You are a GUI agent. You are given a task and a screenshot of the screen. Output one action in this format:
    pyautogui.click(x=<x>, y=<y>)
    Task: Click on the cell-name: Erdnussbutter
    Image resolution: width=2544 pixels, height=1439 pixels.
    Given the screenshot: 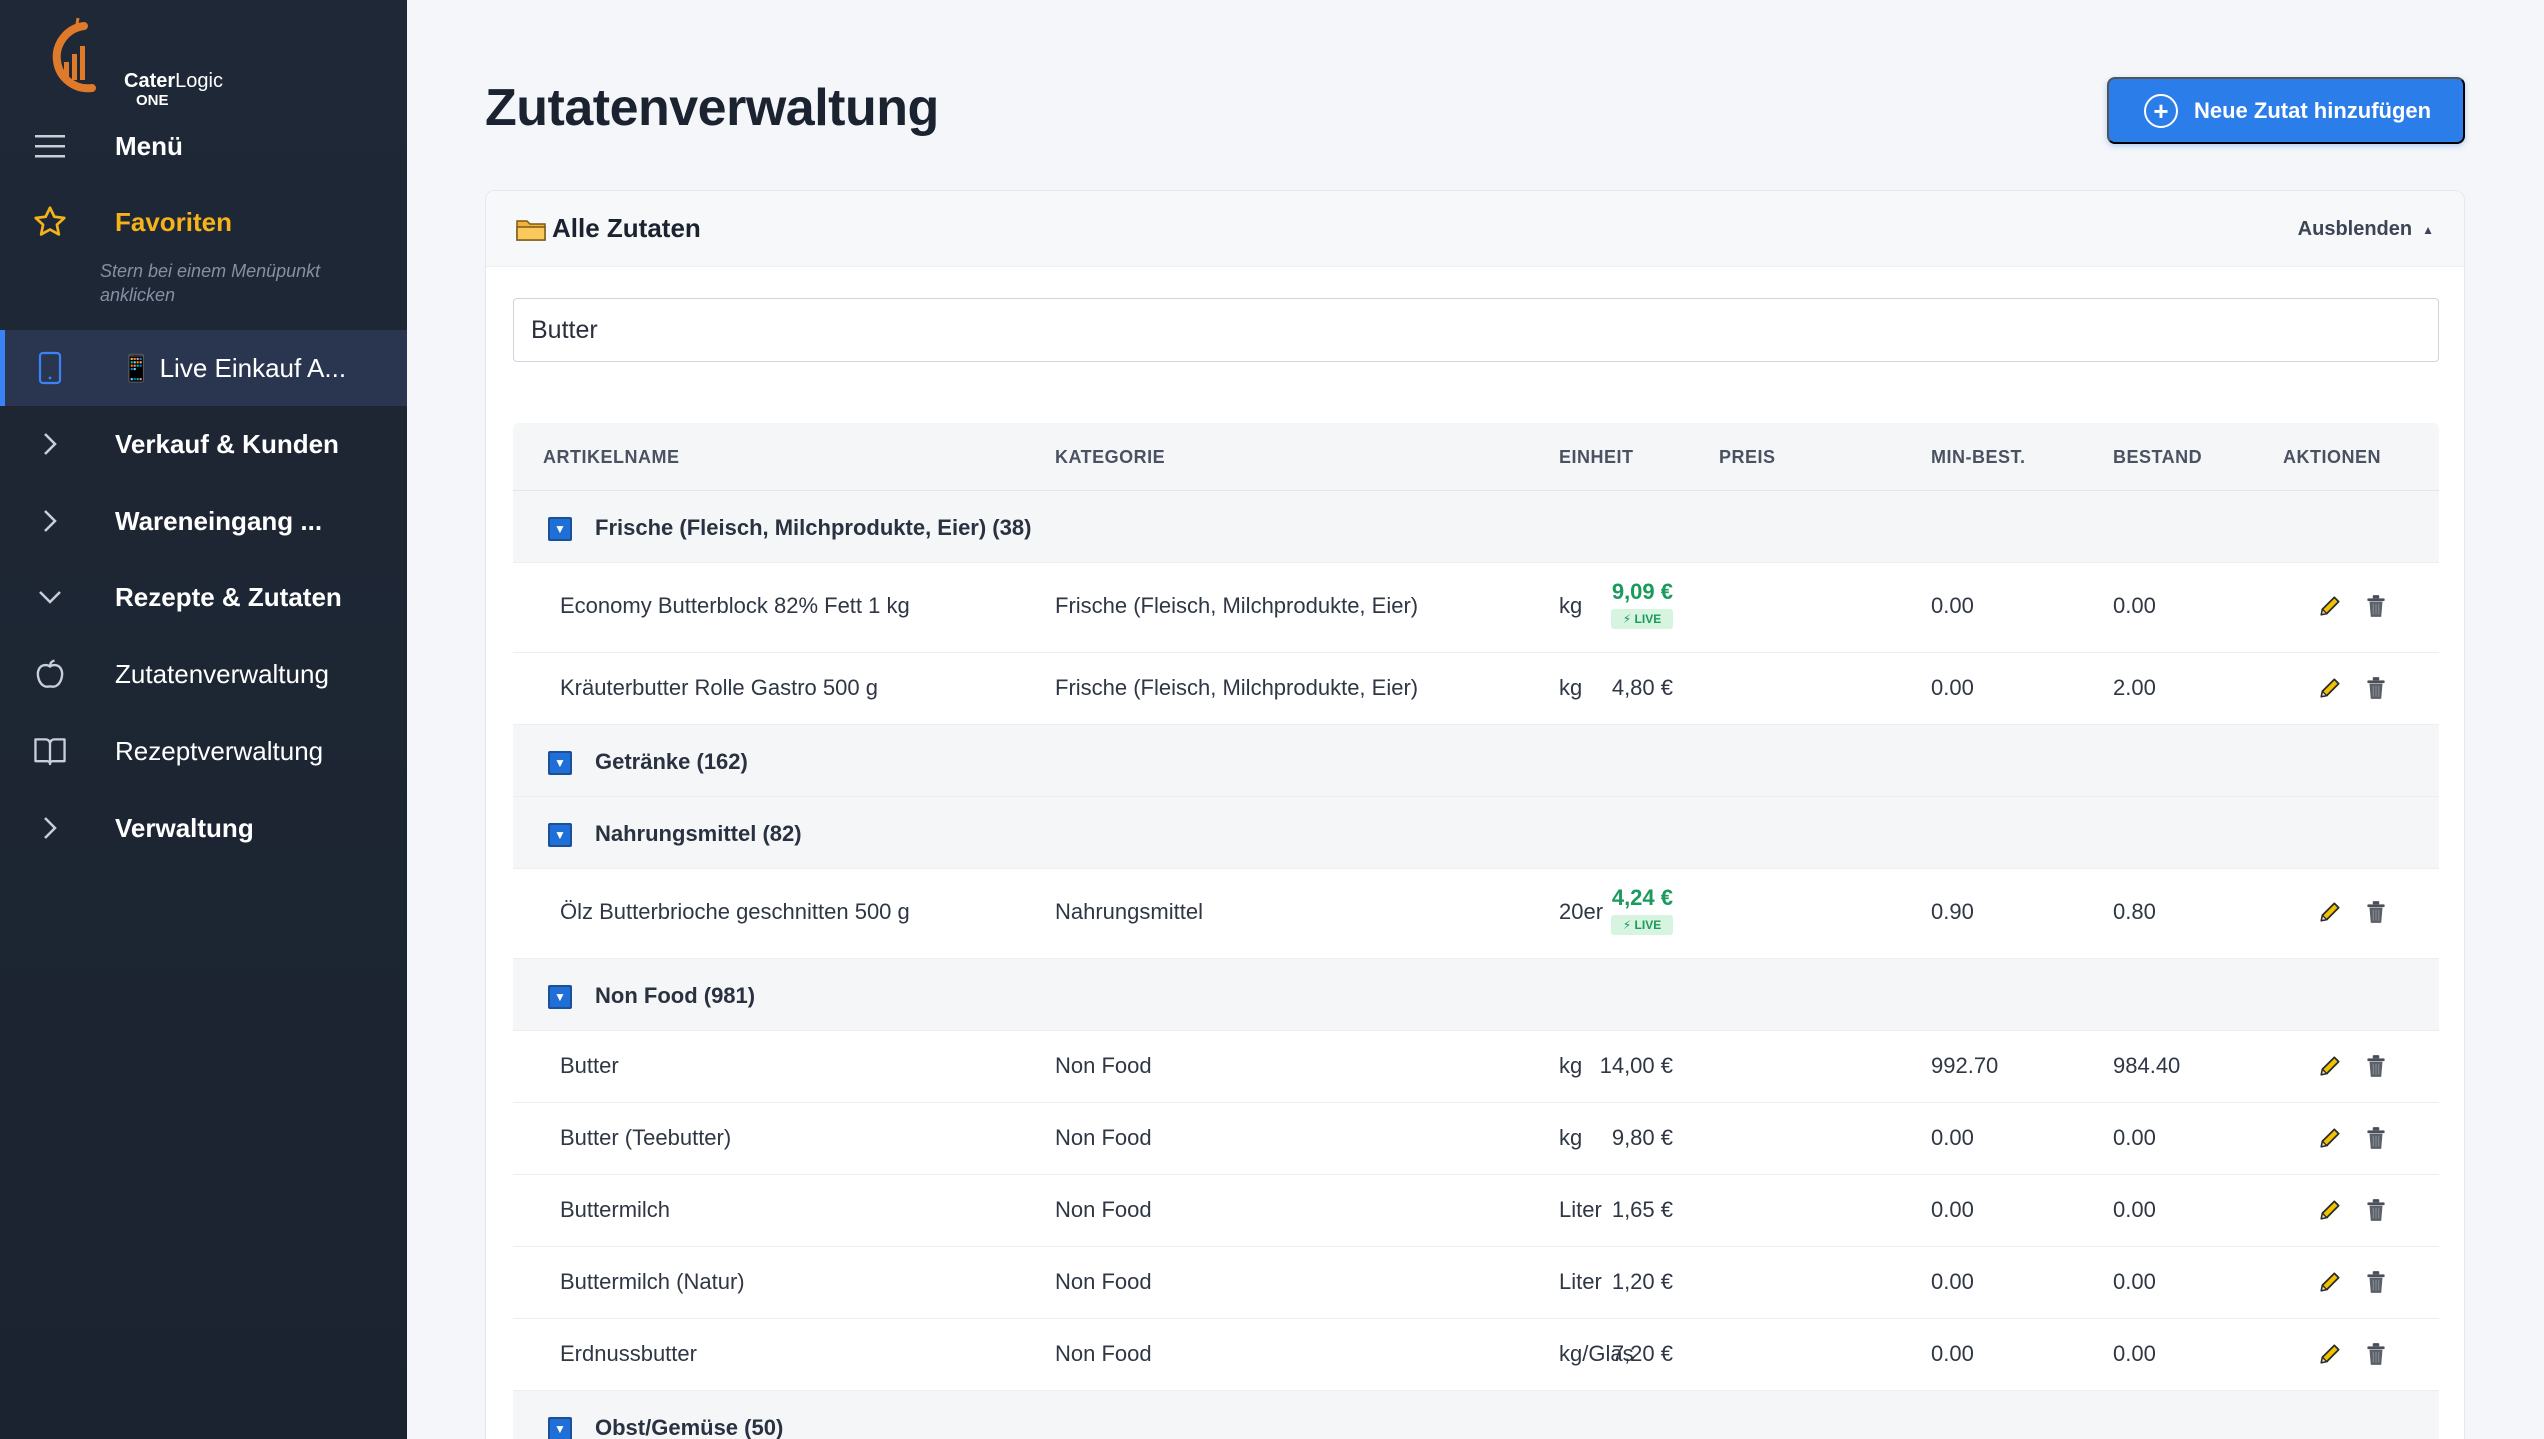 What is the action you would take?
    pyautogui.click(x=628, y=1353)
    